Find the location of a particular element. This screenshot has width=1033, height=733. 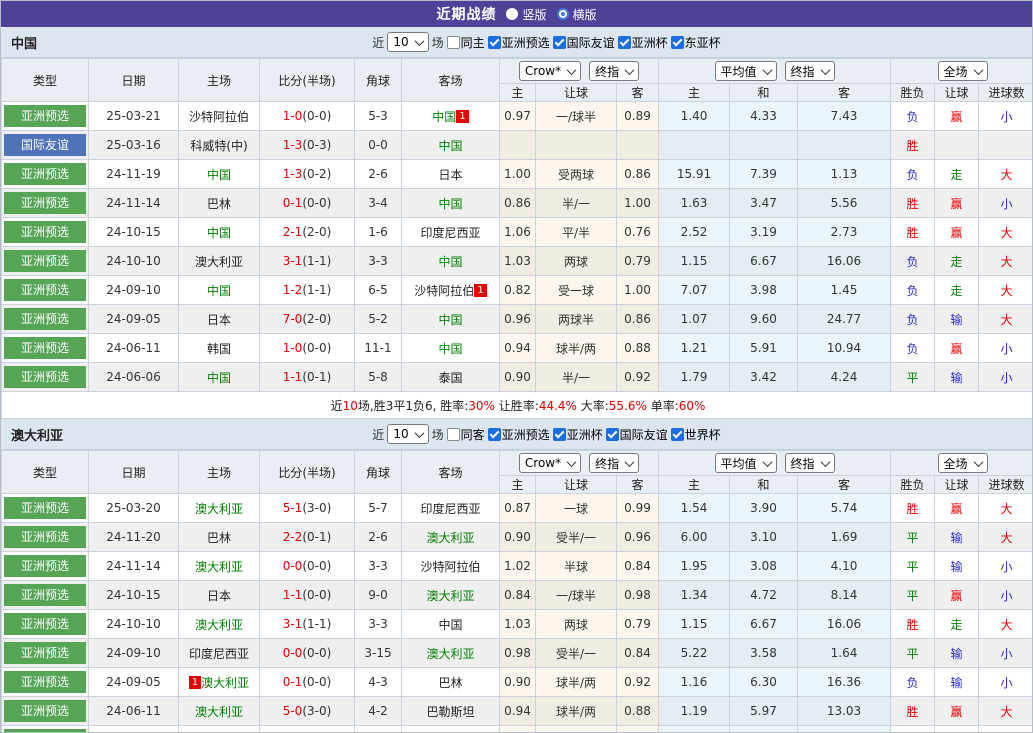

header-0: 类型 is located at coordinates (45, 80).